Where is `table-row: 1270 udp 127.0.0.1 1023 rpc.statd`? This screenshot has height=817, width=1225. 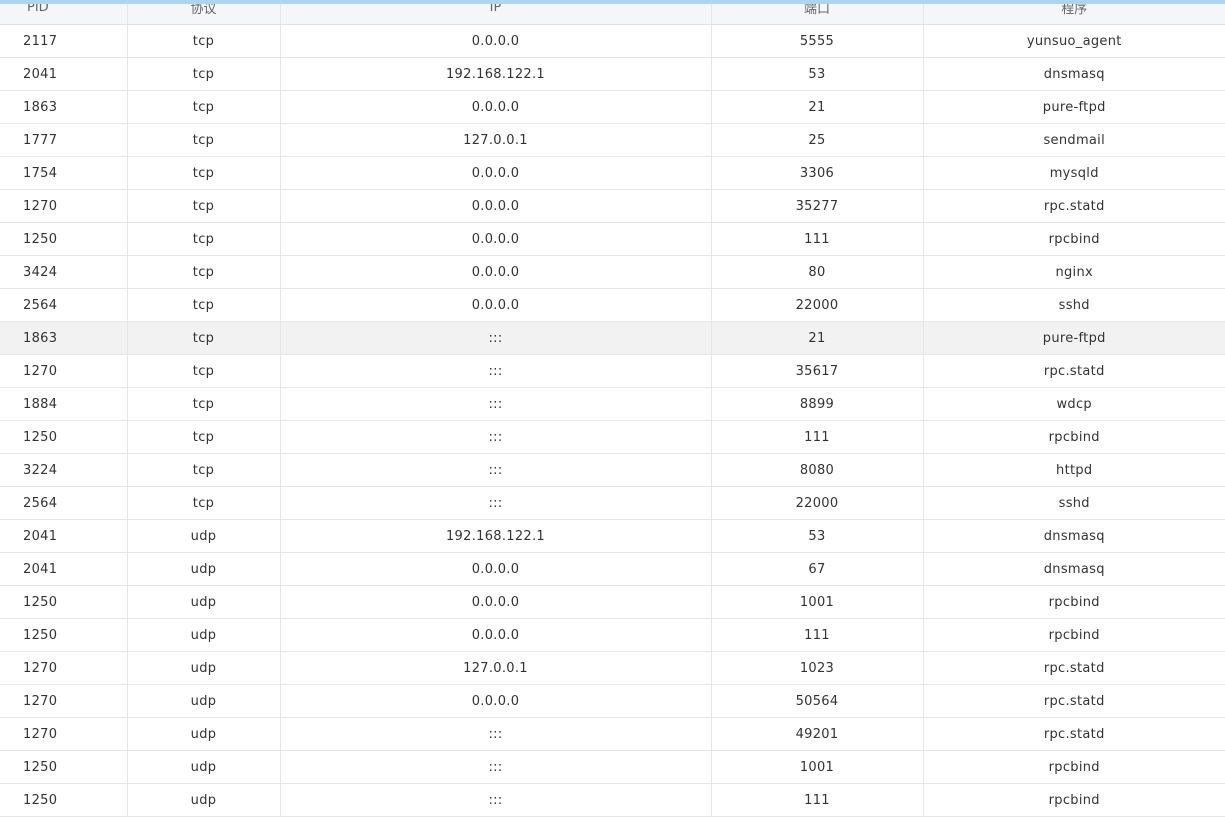
table-row: 1270 udp 127.0.0.1 1023 rpc.statd is located at coordinates (612, 668).